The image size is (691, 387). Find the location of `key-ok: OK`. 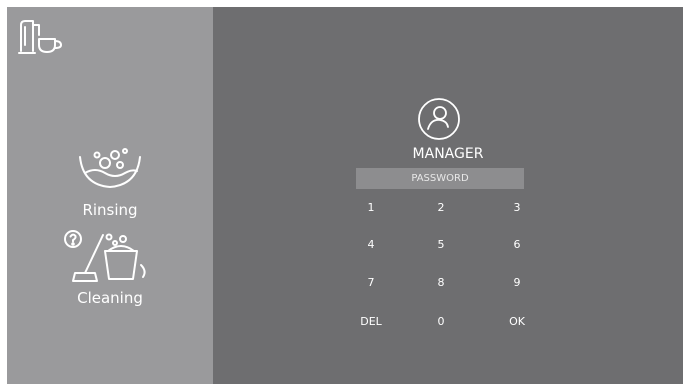

key-ok: OK is located at coordinates (517, 322).